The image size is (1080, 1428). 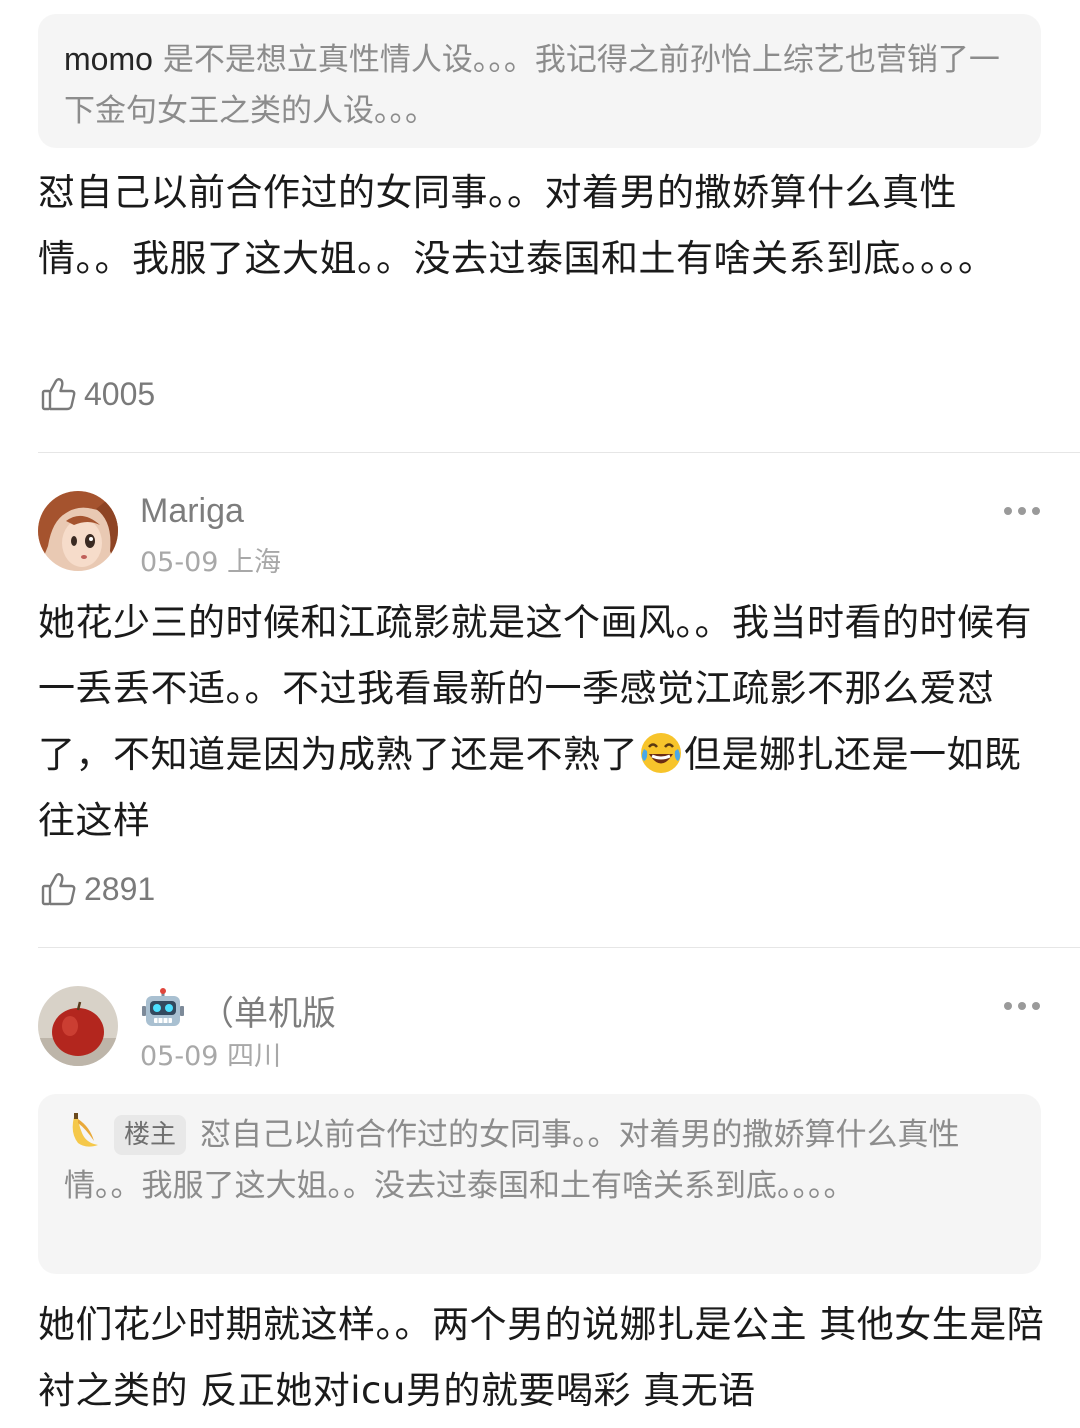 I want to click on apple-avatar-image, so click(x=78, y=1026).